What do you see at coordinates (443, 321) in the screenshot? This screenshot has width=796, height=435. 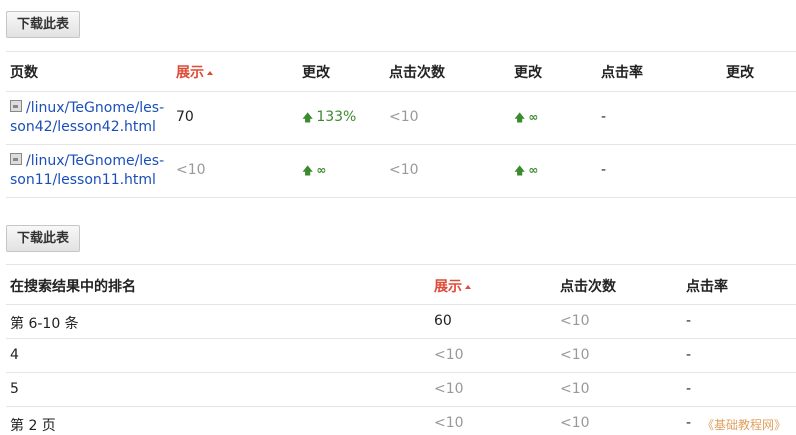 I see `impressions-value: 60` at bounding box center [443, 321].